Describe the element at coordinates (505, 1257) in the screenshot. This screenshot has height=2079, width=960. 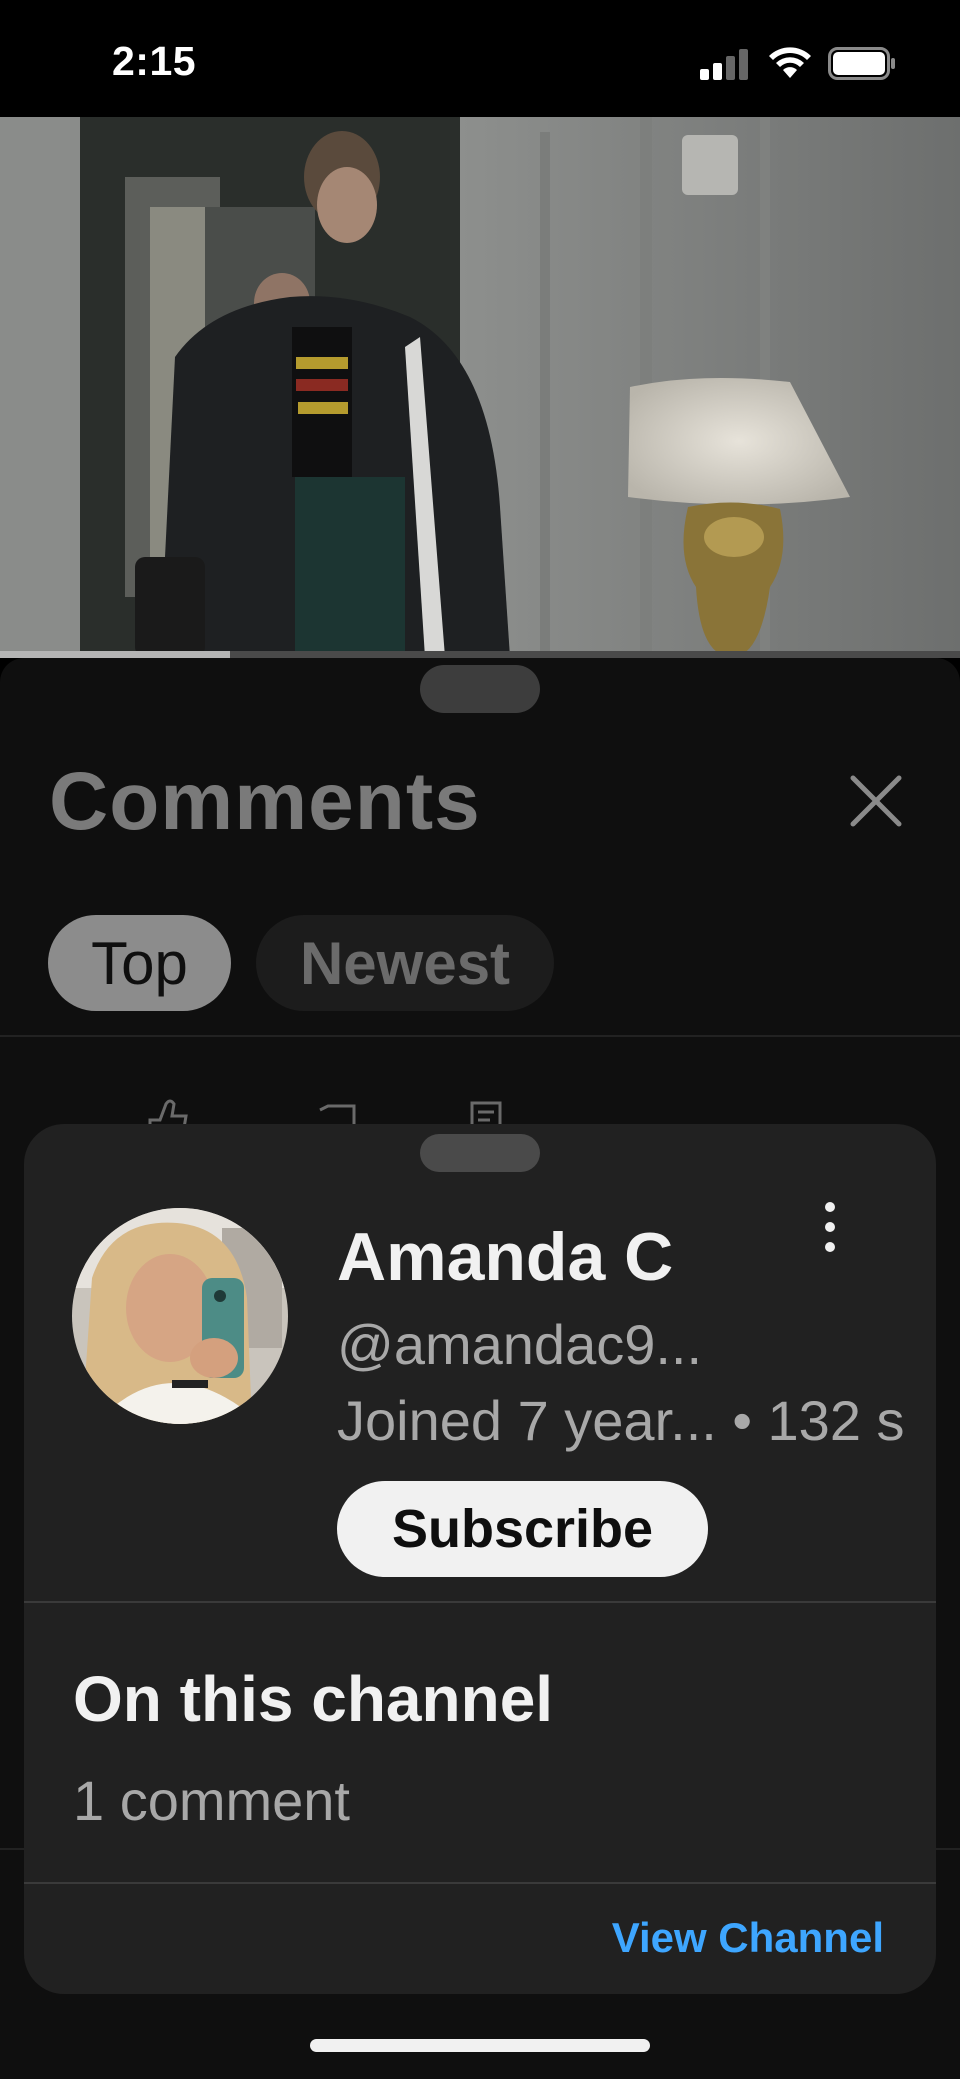
I see `channel-name: Amanda C` at that location.